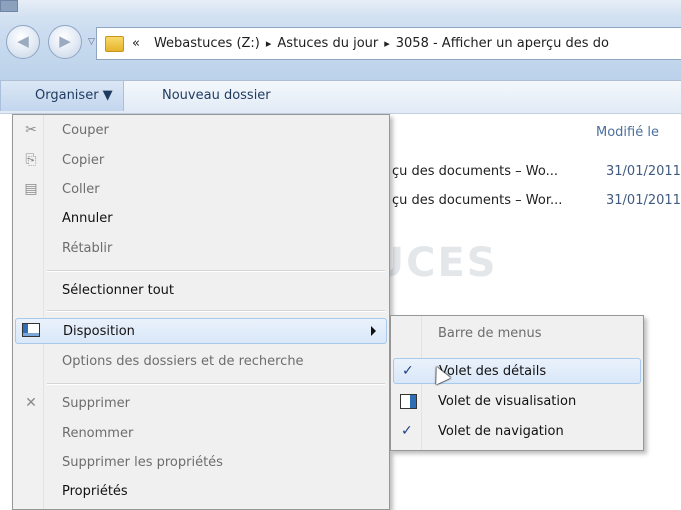  I want to click on menu-item-folder-options: Options des dossiers et de recherche, so click(201, 362).